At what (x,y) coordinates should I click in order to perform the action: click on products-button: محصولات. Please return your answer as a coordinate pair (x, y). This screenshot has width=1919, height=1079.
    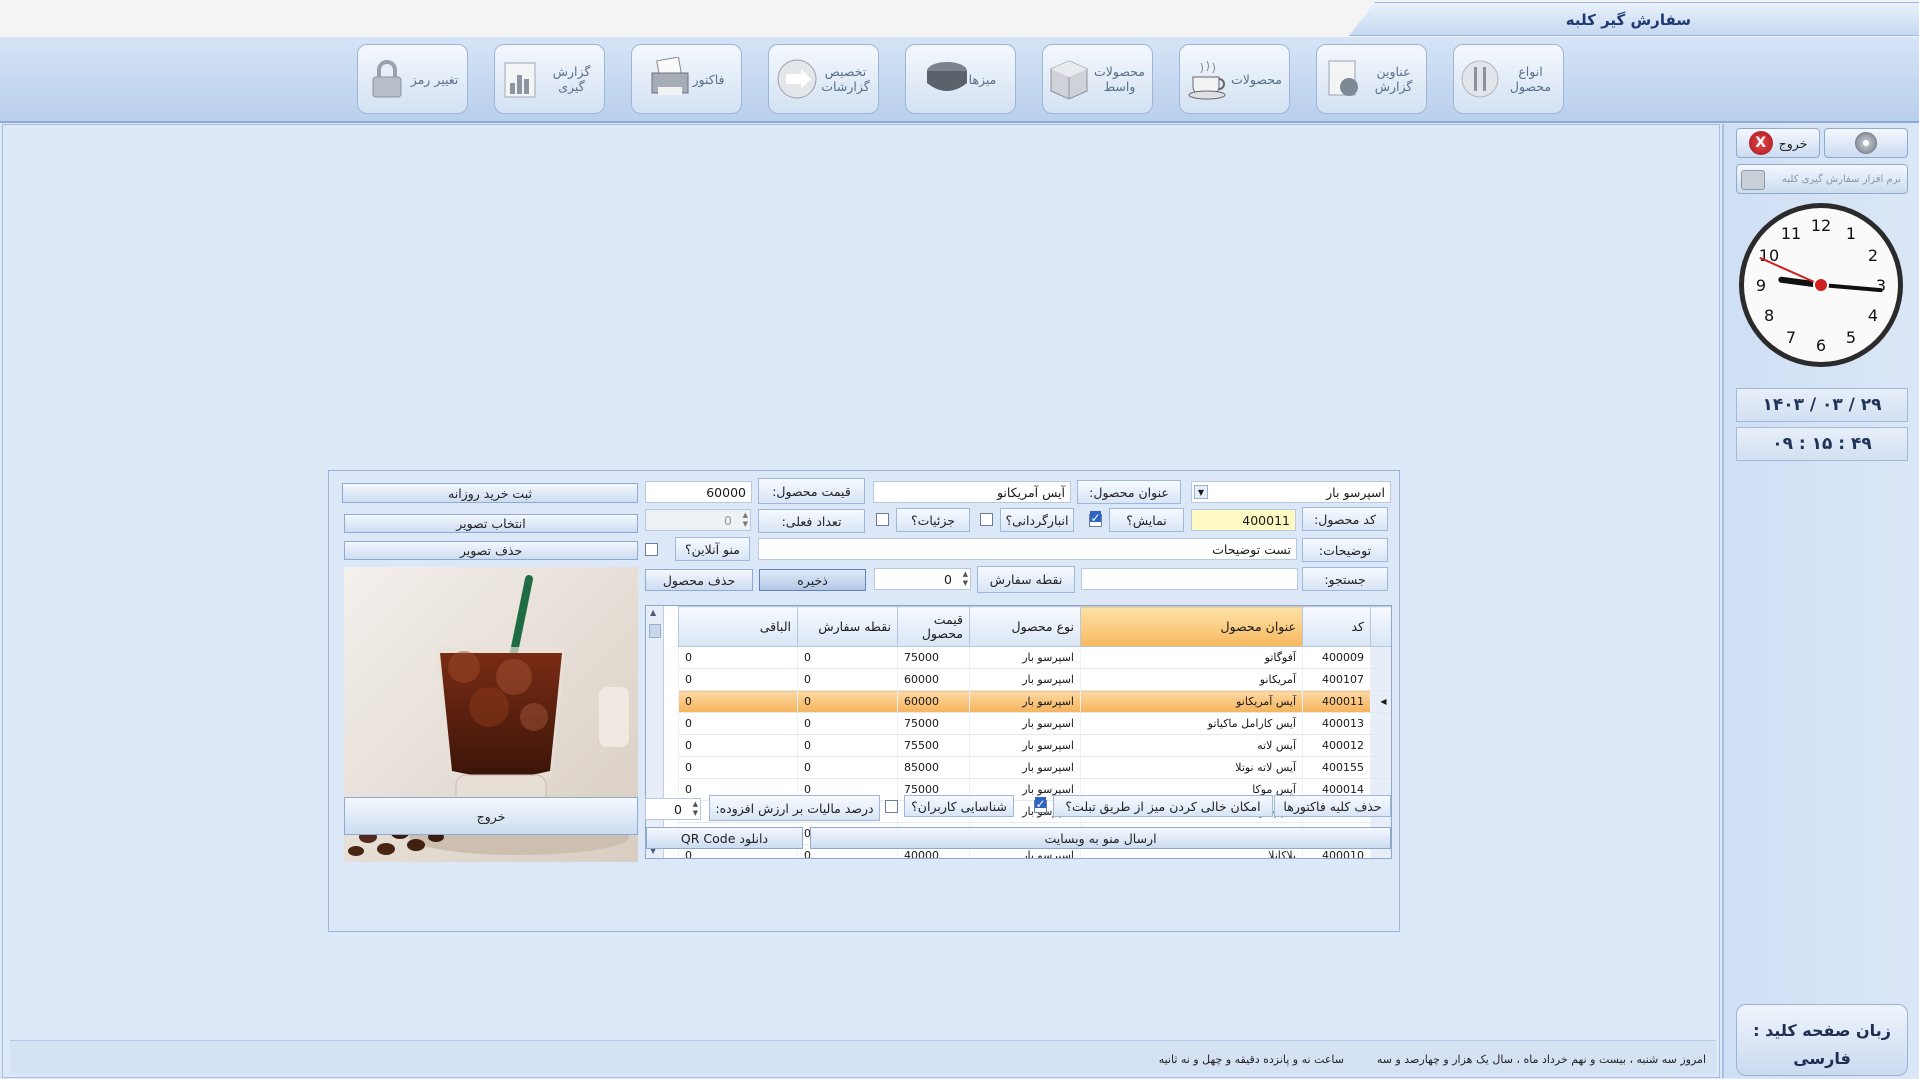
    Looking at the image, I should click on (1234, 79).